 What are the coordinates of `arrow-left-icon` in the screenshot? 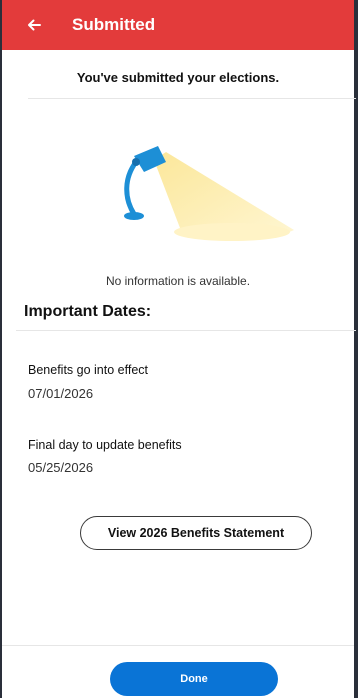 It's located at (34, 25).